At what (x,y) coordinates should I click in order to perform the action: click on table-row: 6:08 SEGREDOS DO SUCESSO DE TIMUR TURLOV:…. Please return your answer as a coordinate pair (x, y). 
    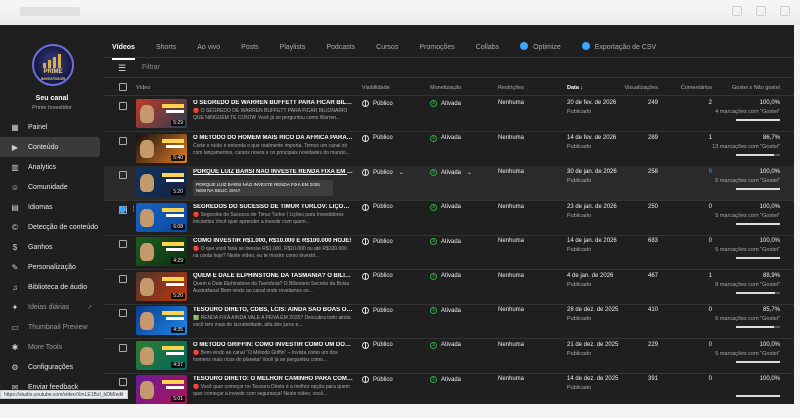
    Looking at the image, I should click on (449, 218).